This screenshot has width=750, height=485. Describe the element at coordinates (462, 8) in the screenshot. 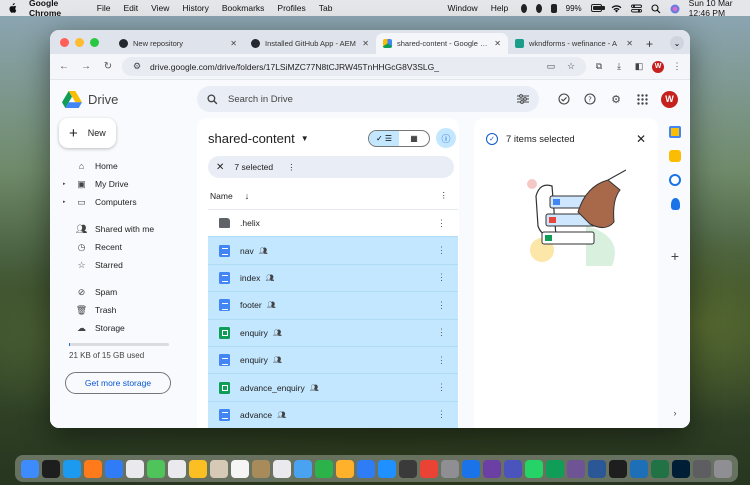

I see `menu-window: Window` at that location.